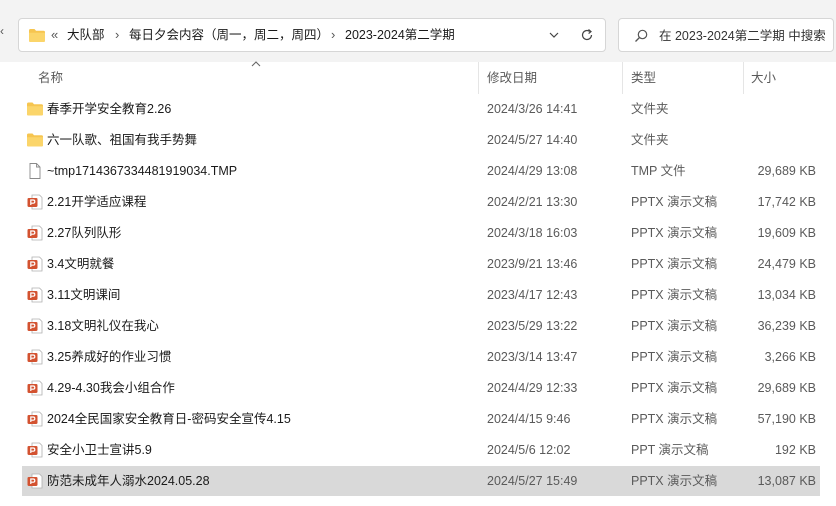 This screenshot has width=836, height=506. What do you see at coordinates (532, 233) in the screenshot?
I see `file-modified-date: 2024/3/18 16:03` at bounding box center [532, 233].